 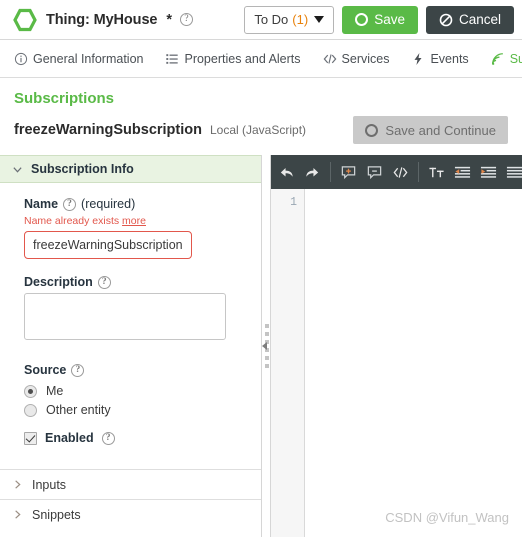 I want to click on tab-label: General Information, so click(x=88, y=58).